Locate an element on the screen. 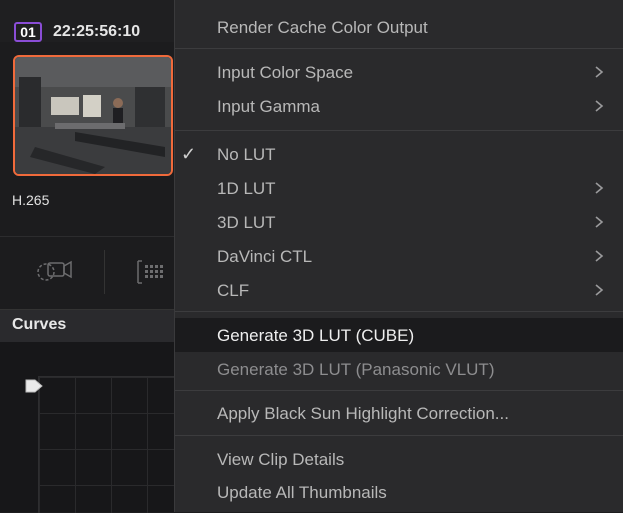 The image size is (623, 513). menu-item-label: Generate 3D LUT (Panasonic VLUT) is located at coordinates (356, 369).